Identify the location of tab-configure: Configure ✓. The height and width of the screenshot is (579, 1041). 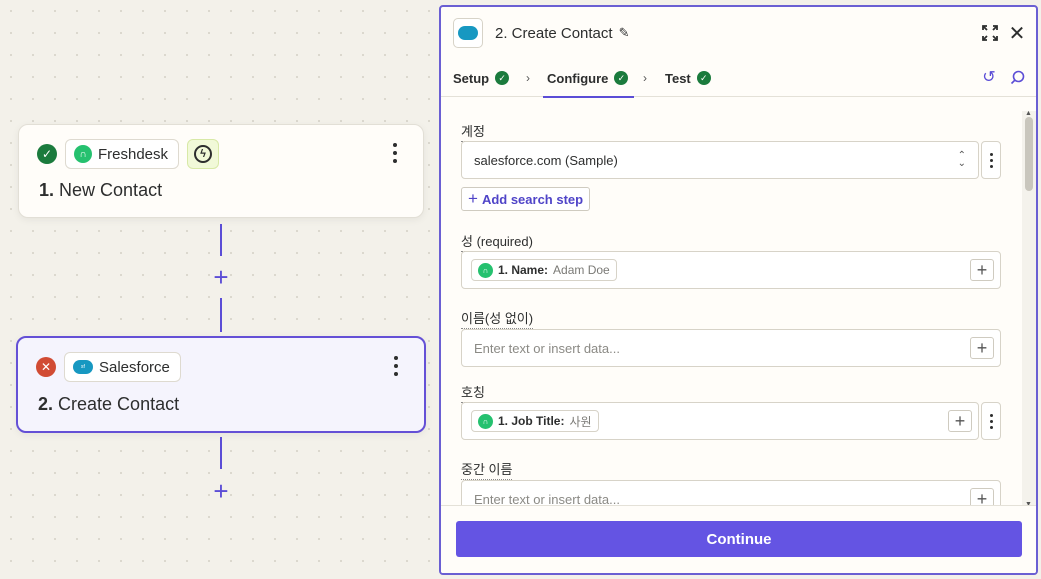
(588, 78).